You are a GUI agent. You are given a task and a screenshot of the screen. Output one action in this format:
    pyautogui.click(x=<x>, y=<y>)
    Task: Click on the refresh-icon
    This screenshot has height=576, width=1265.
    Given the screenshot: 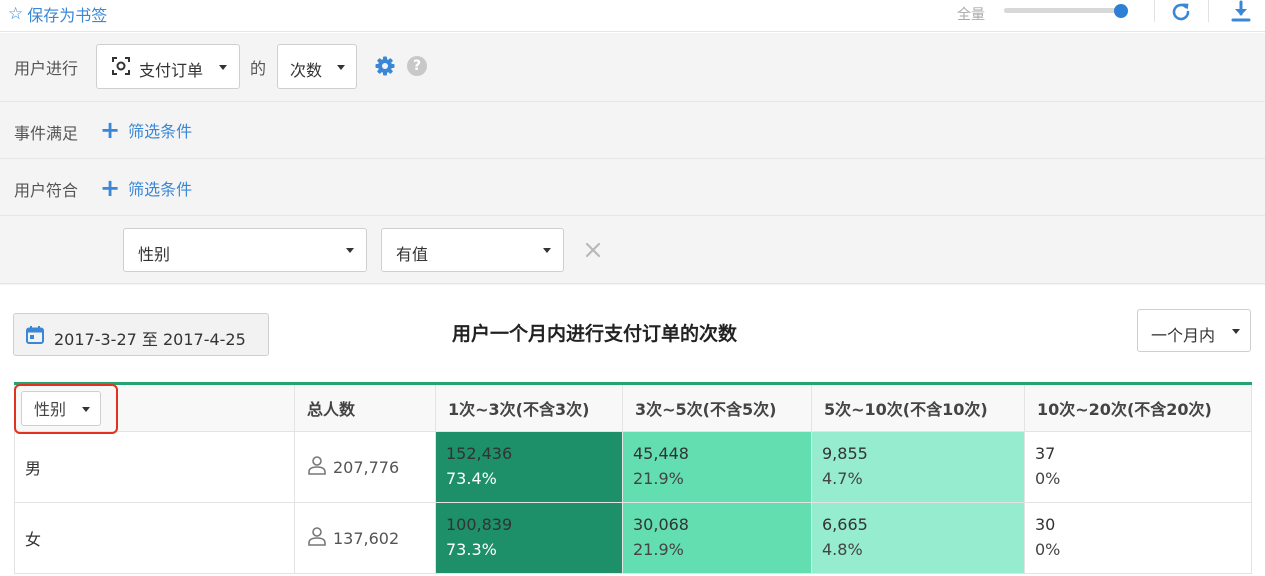 What is the action you would take?
    pyautogui.click(x=1181, y=12)
    